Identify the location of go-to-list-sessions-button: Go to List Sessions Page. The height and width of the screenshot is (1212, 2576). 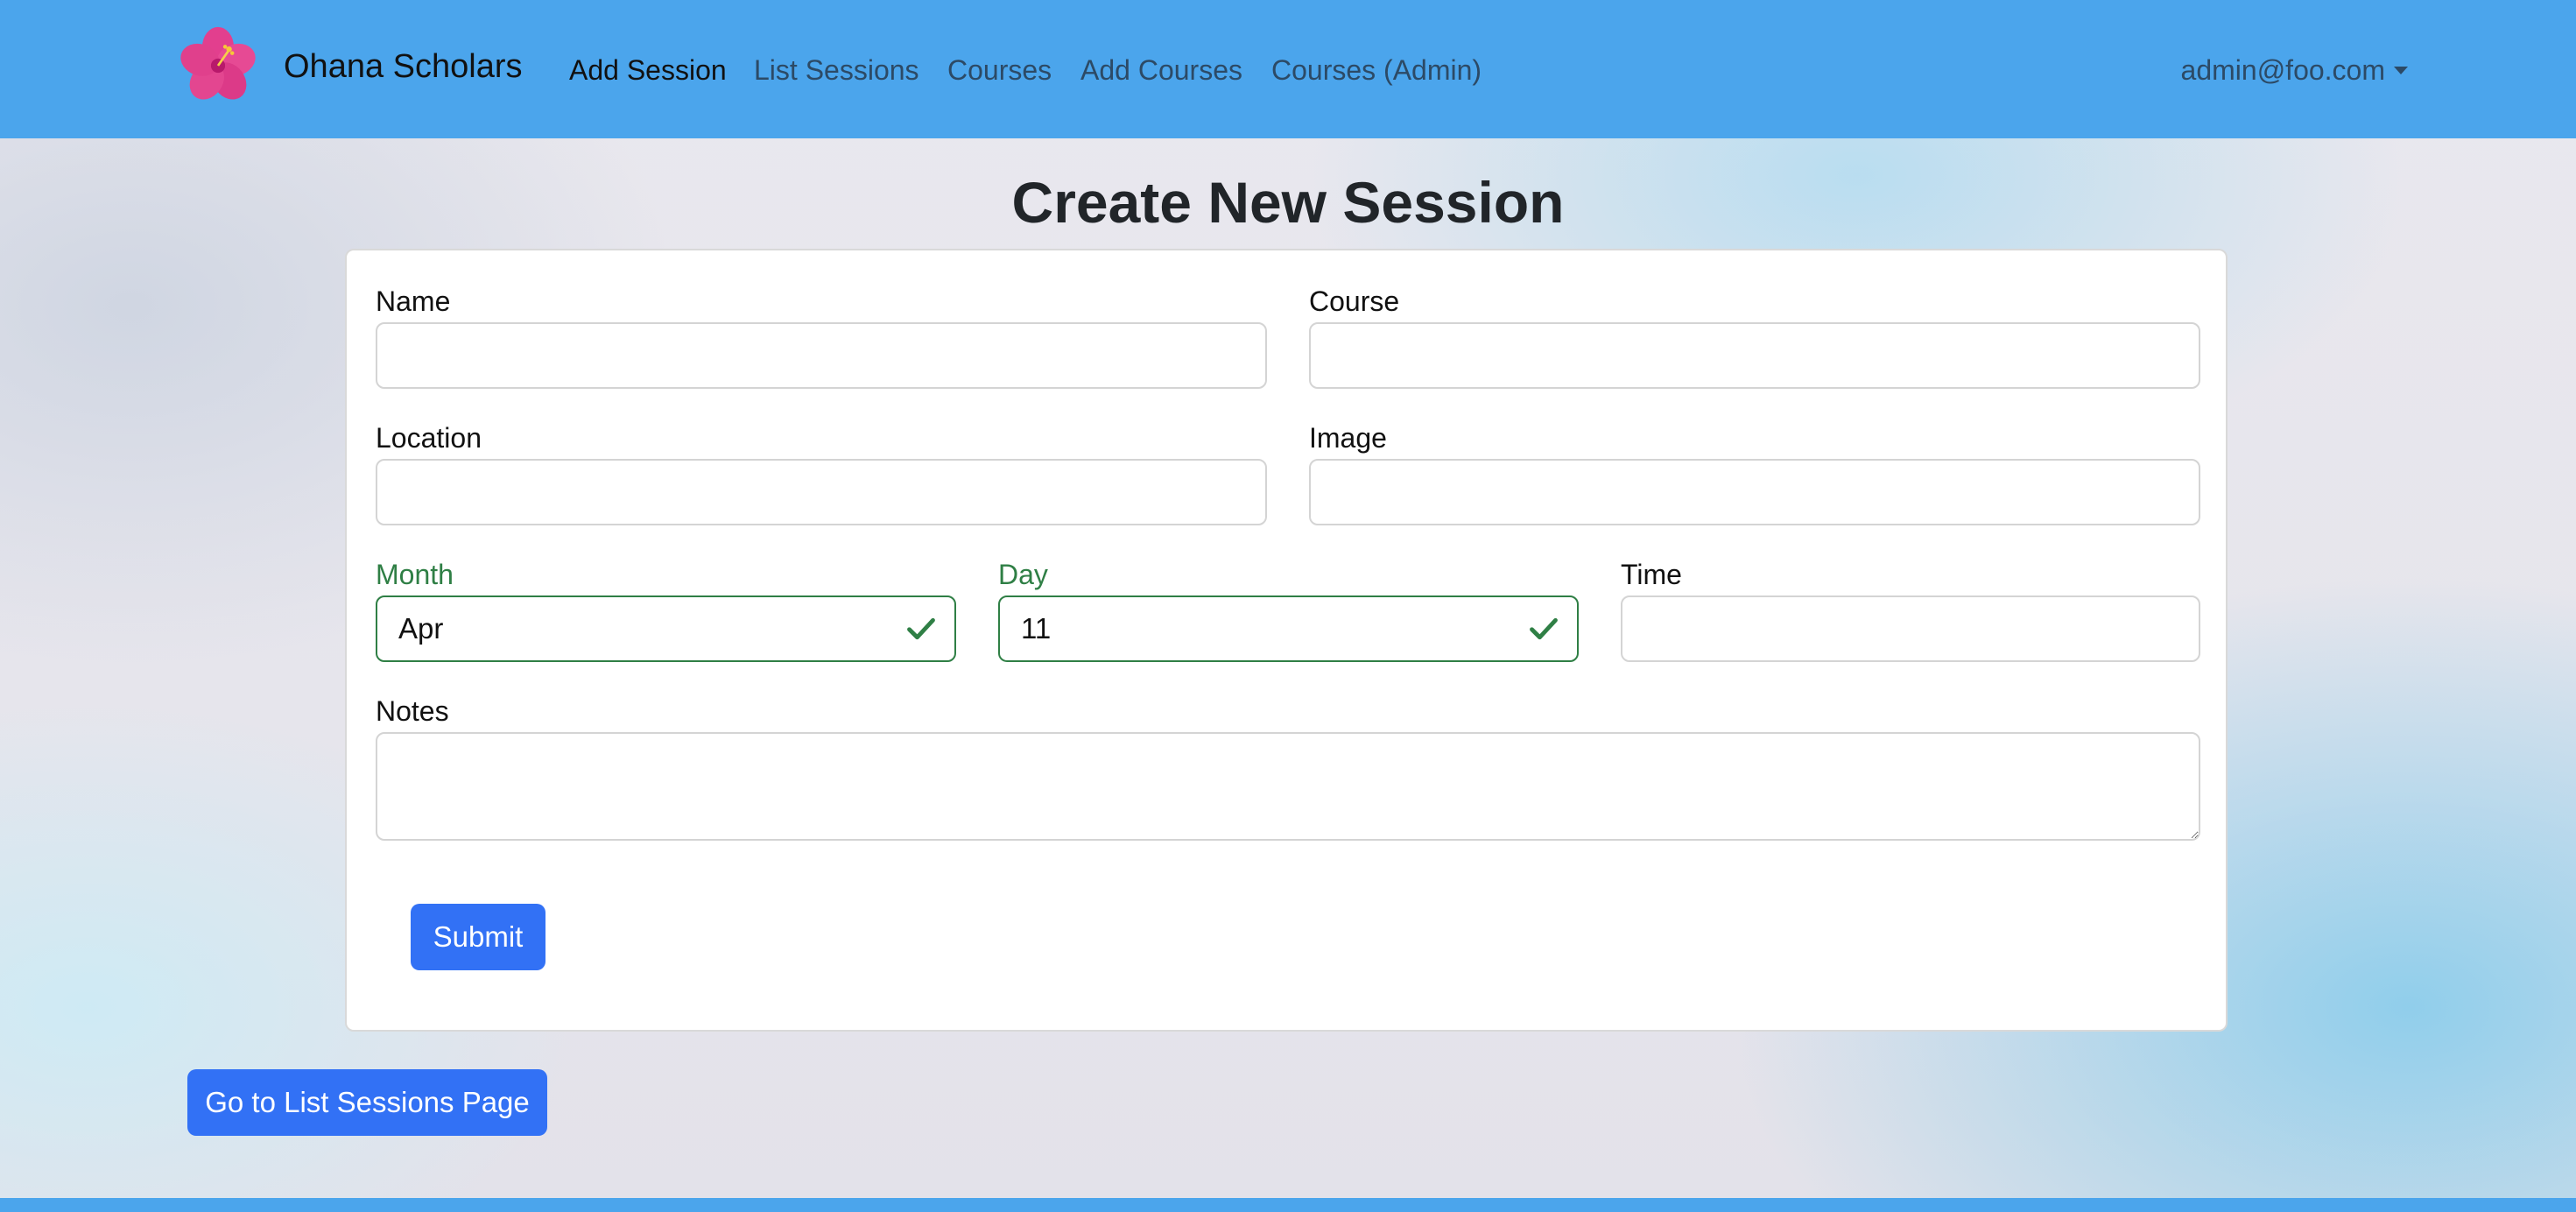
(367, 1102).